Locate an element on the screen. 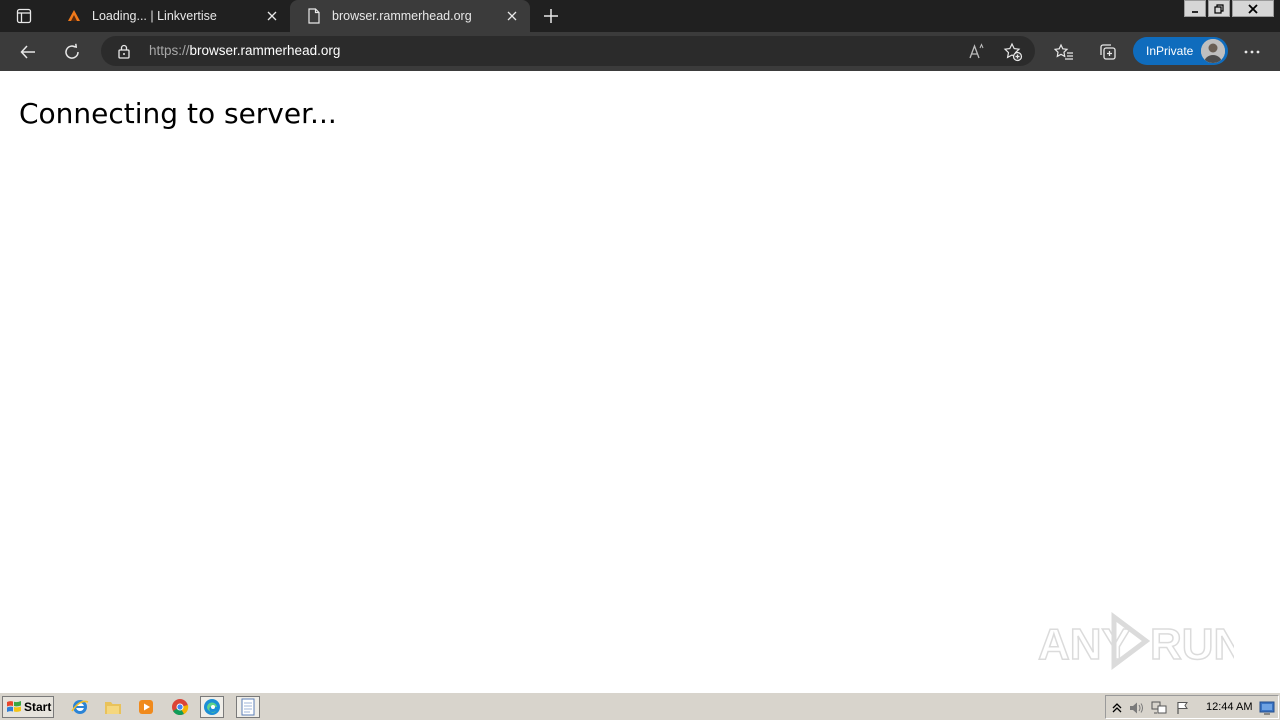 The height and width of the screenshot is (720, 1280). tab-rammerhead: browser.rammerhead.org is located at coordinates (410, 16).